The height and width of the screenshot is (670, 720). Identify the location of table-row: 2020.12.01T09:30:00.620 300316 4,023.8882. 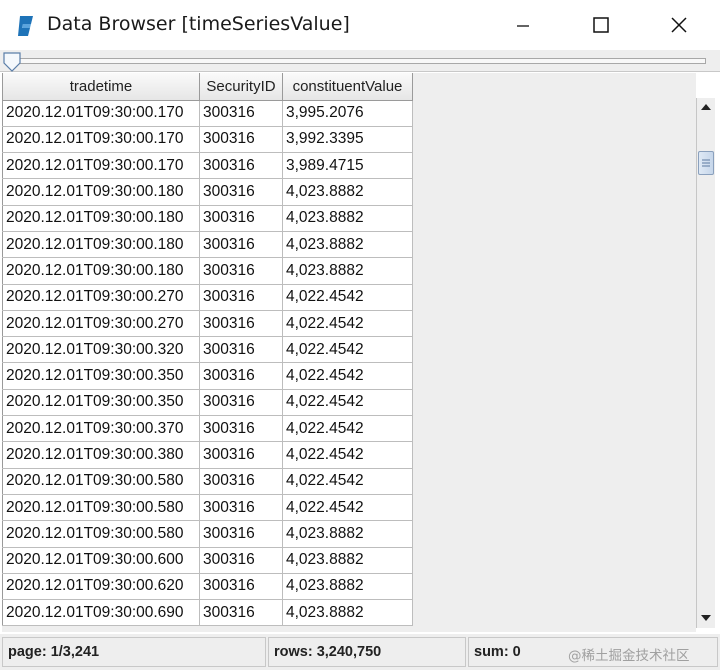
(207, 587).